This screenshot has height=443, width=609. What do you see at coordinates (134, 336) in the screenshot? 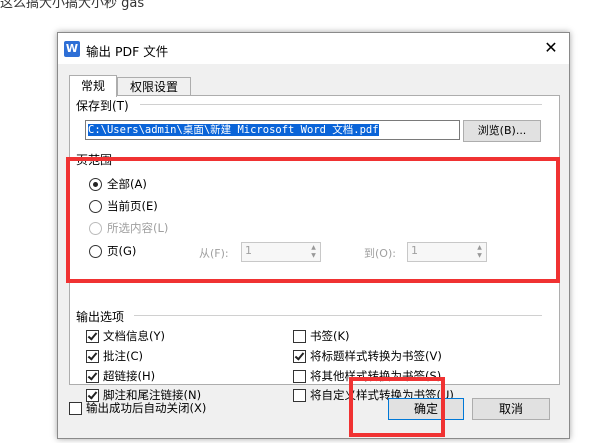
I see `checkbox-doc-info-label: 文档信息(Y)` at bounding box center [134, 336].